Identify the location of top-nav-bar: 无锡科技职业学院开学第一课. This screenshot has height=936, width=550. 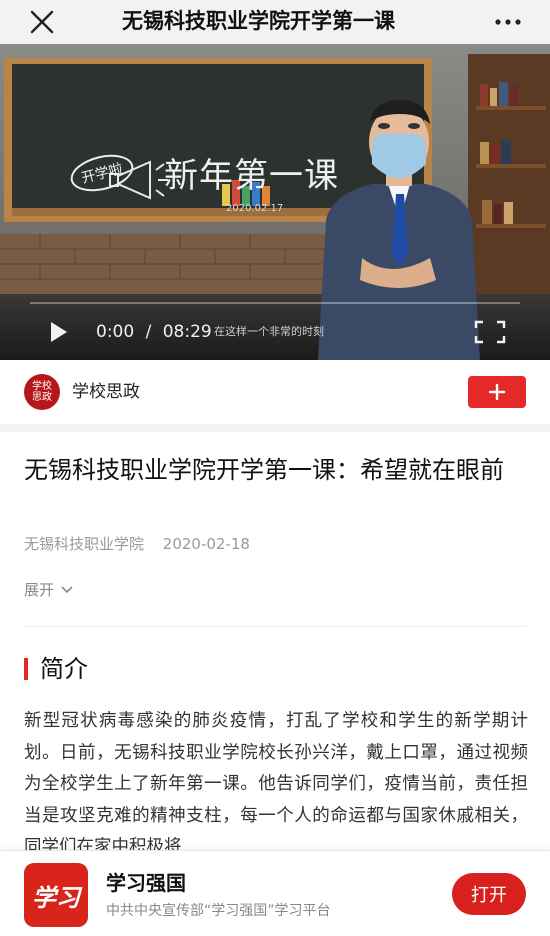
(275, 22).